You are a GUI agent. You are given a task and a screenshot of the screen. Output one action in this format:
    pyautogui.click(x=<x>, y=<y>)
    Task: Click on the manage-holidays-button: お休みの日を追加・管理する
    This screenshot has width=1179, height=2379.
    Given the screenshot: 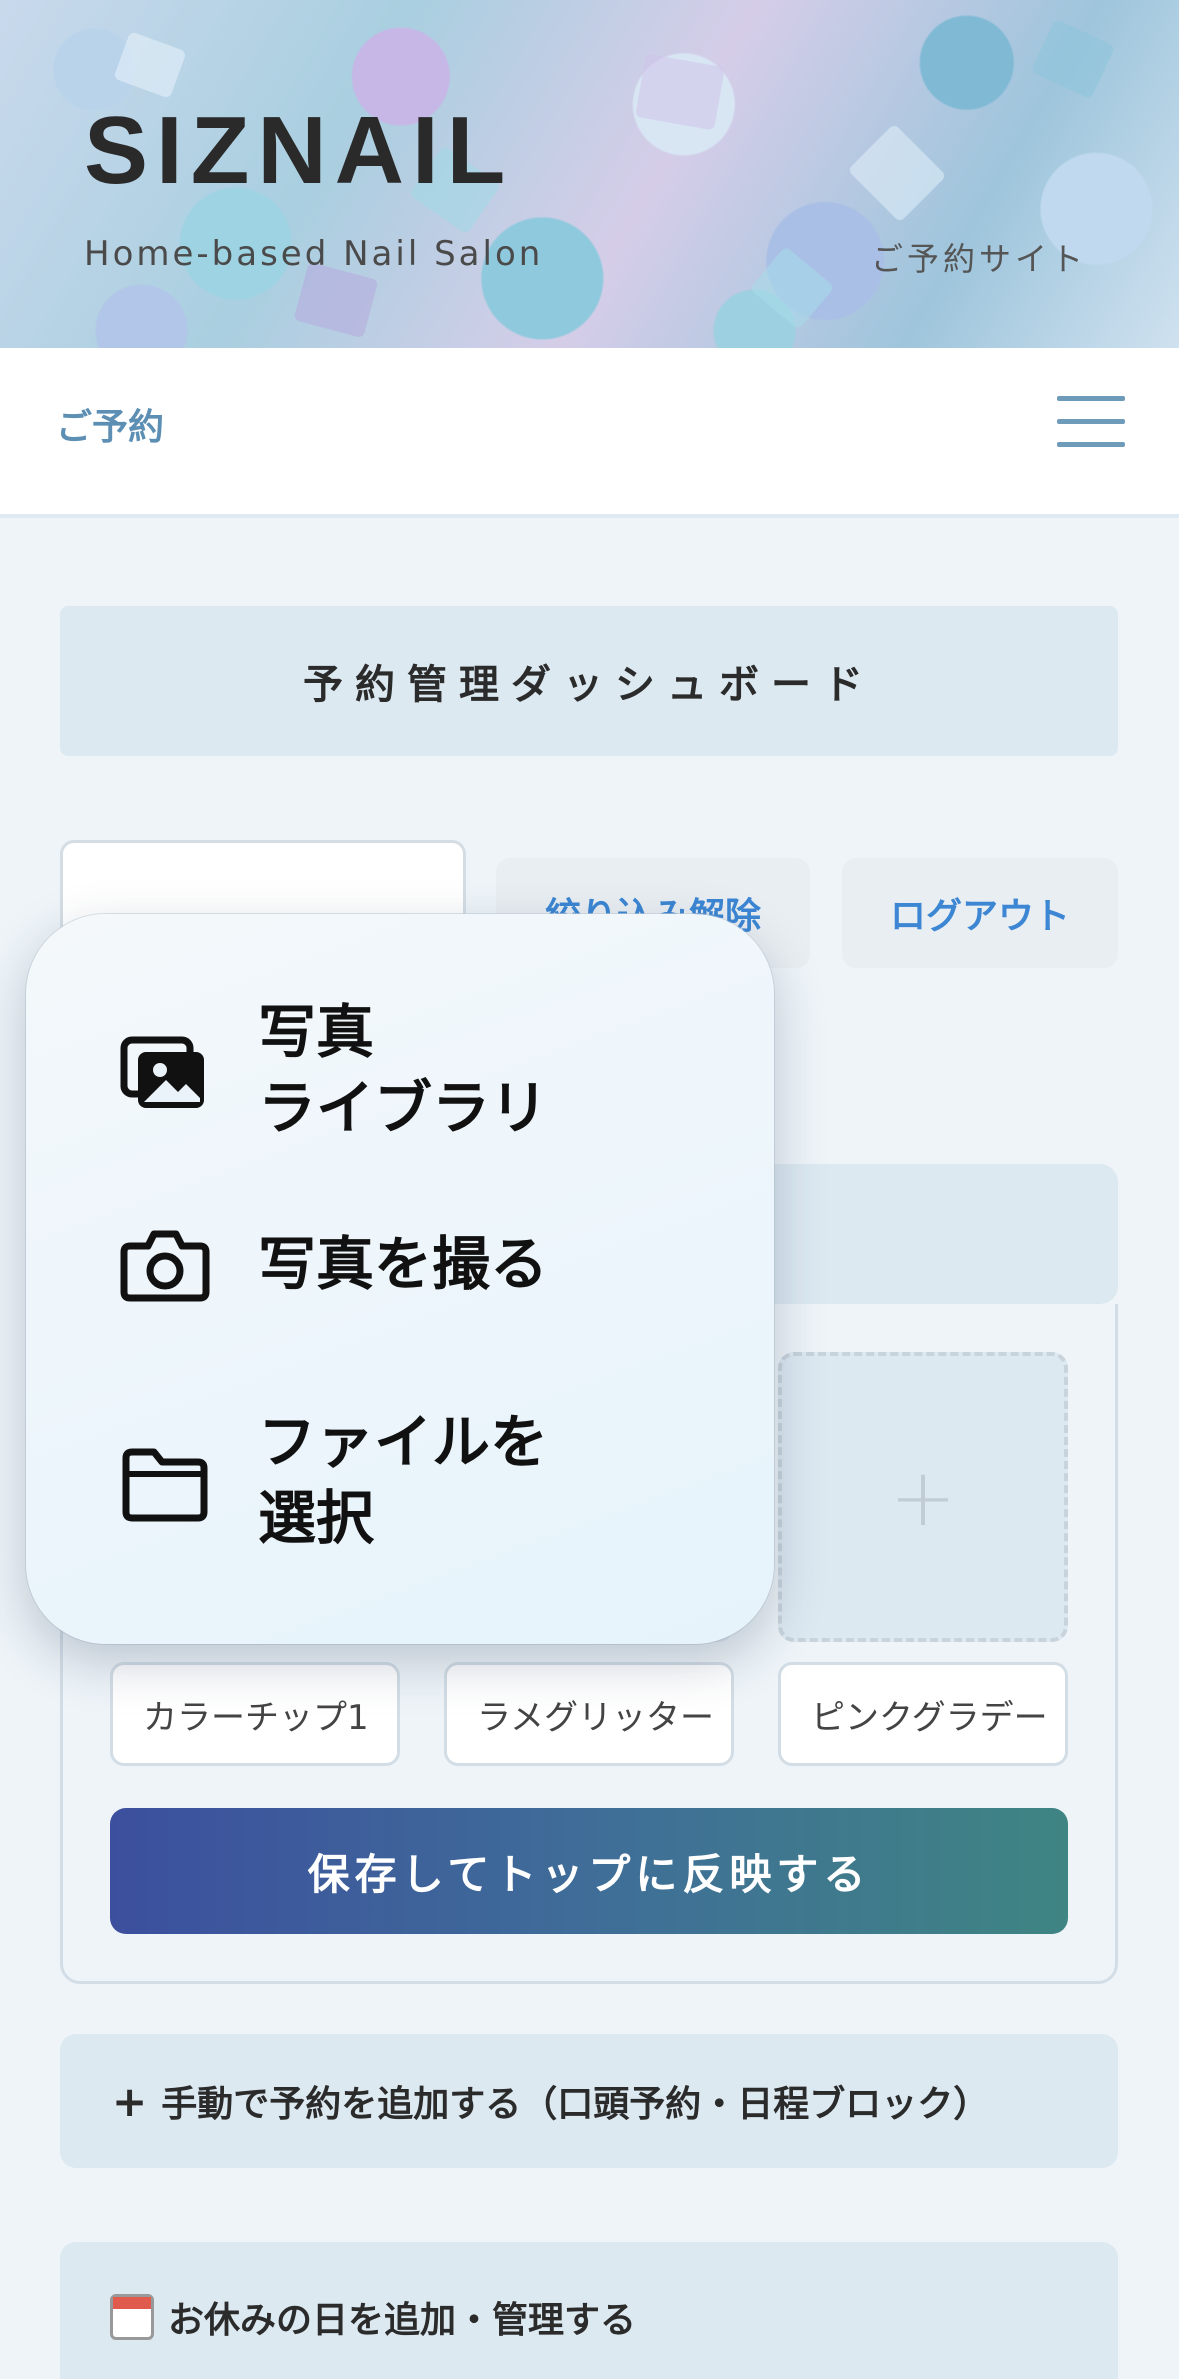 What is the action you would take?
    pyautogui.click(x=589, y=2310)
    